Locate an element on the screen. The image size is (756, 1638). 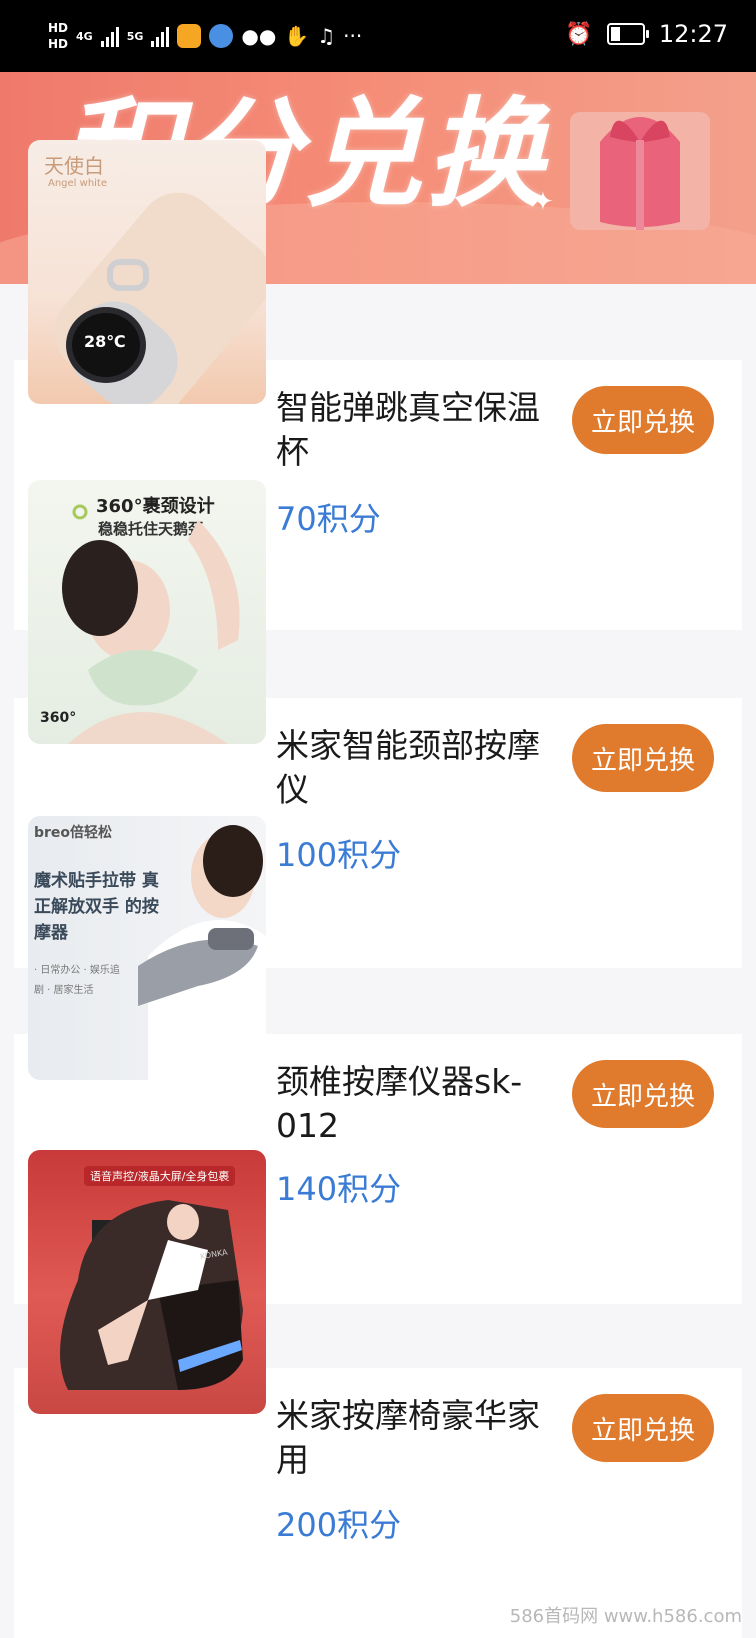
more-notifications-icon: ··· is located at coordinates (353, 36).